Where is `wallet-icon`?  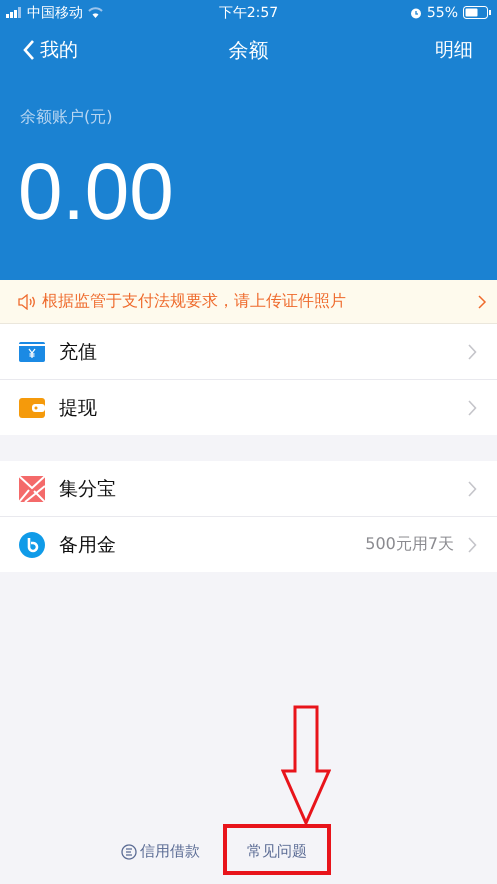 wallet-icon is located at coordinates (32, 408).